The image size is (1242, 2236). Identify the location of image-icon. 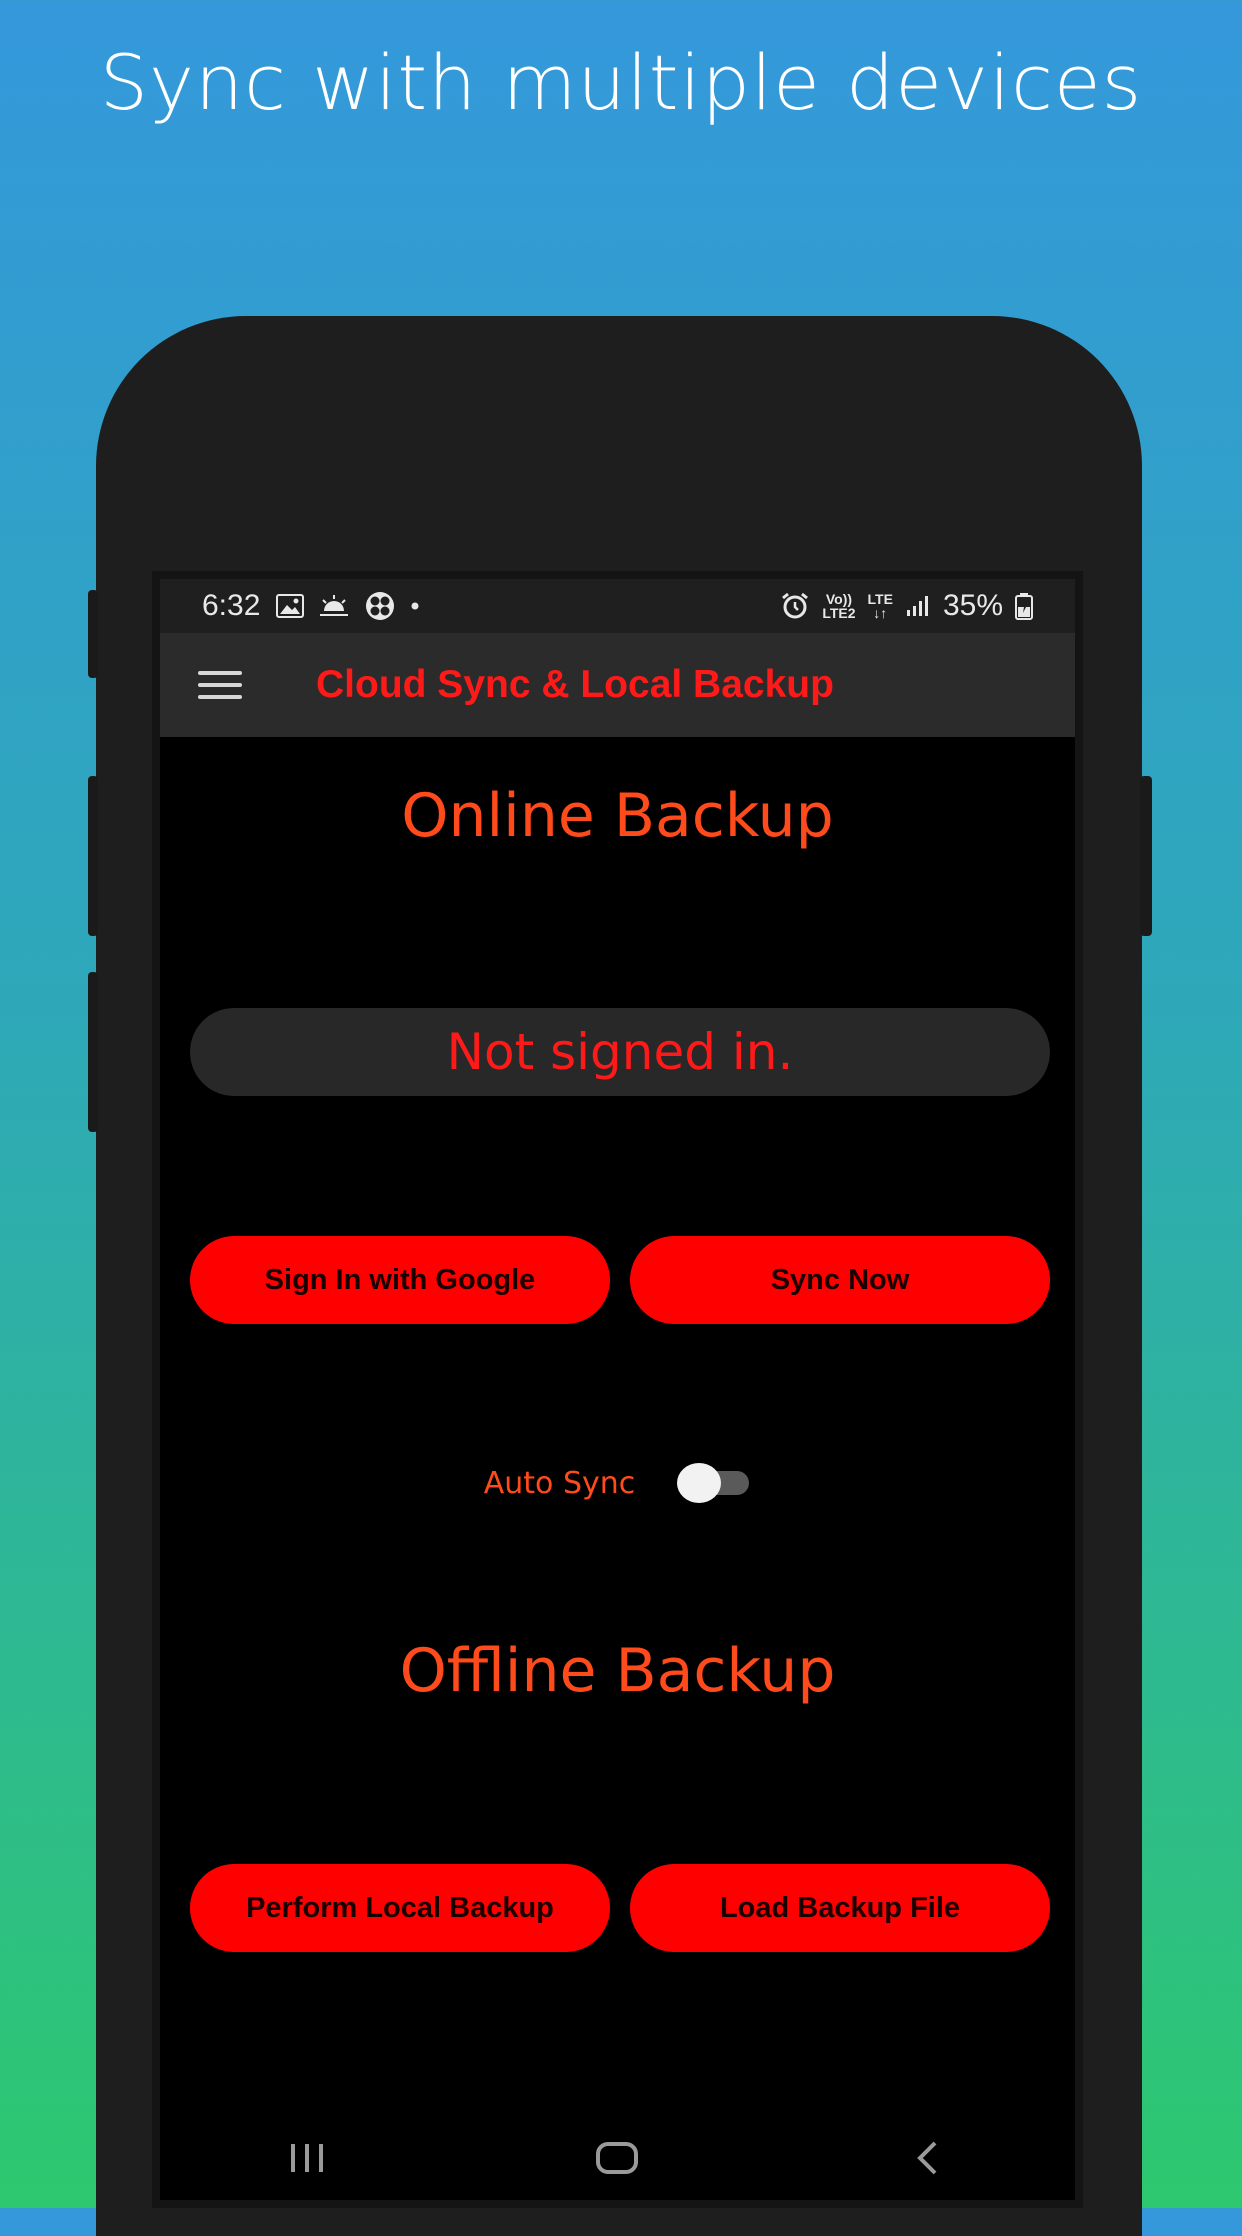
(290, 606).